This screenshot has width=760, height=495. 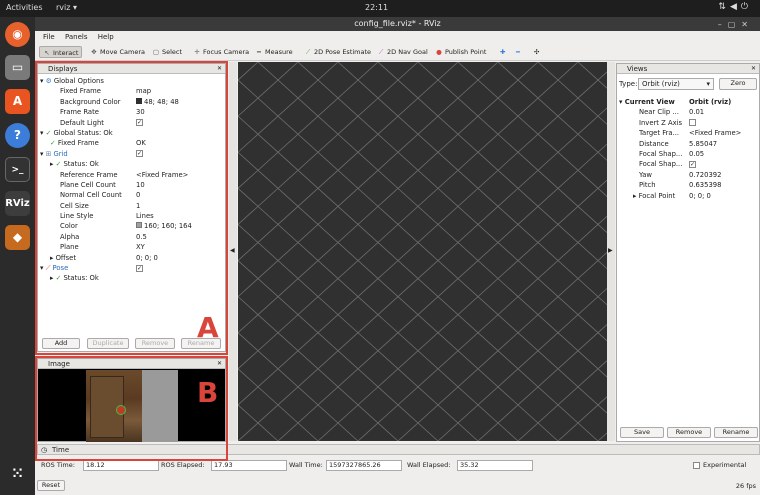 I want to click on system-top-bar: Activities rviz ▾ 22:11 ⇅◀⏻, so click(x=380, y=8).